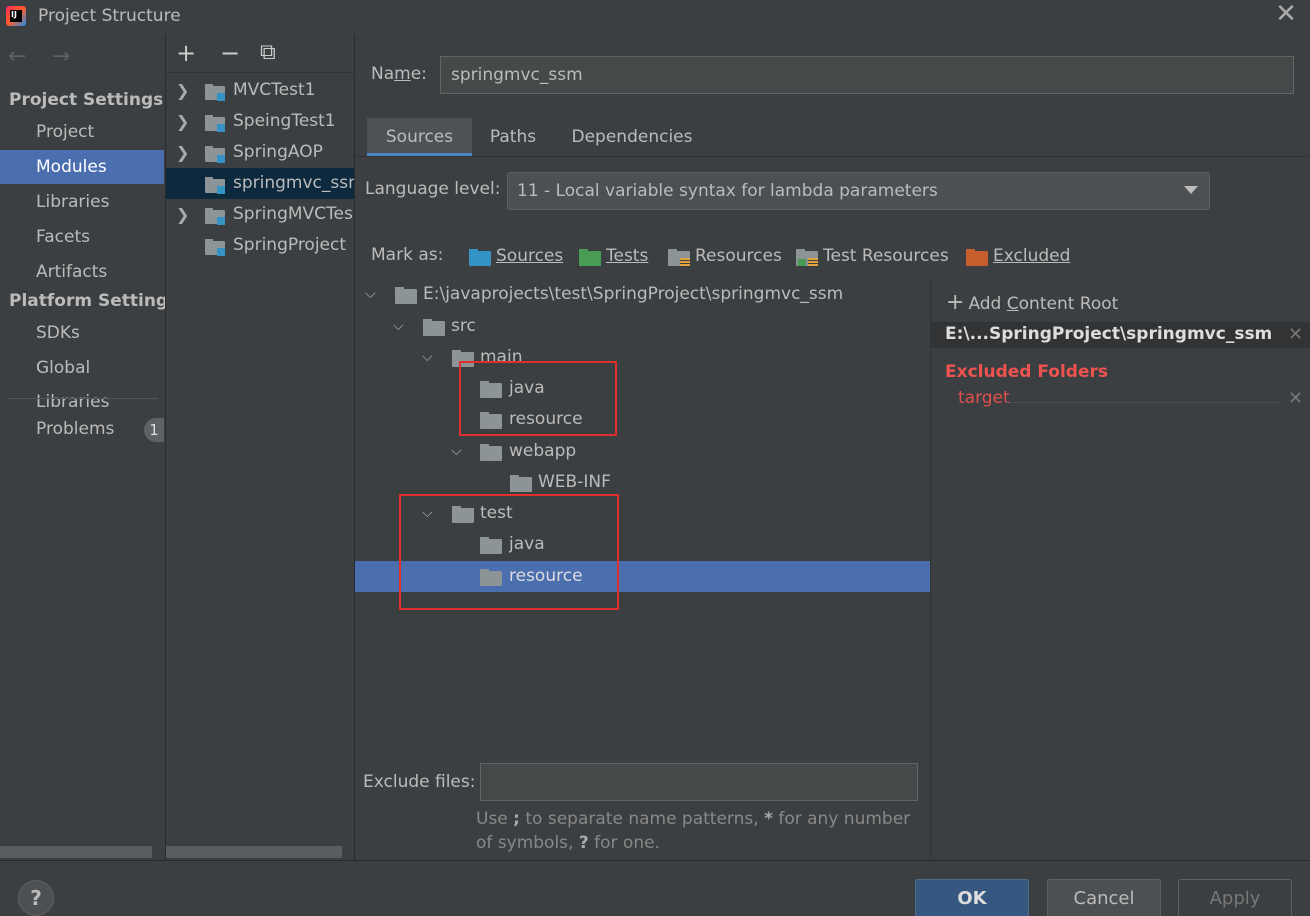 The image size is (1310, 916). I want to click on remove-excluded-icon: ✕, so click(1295, 398).